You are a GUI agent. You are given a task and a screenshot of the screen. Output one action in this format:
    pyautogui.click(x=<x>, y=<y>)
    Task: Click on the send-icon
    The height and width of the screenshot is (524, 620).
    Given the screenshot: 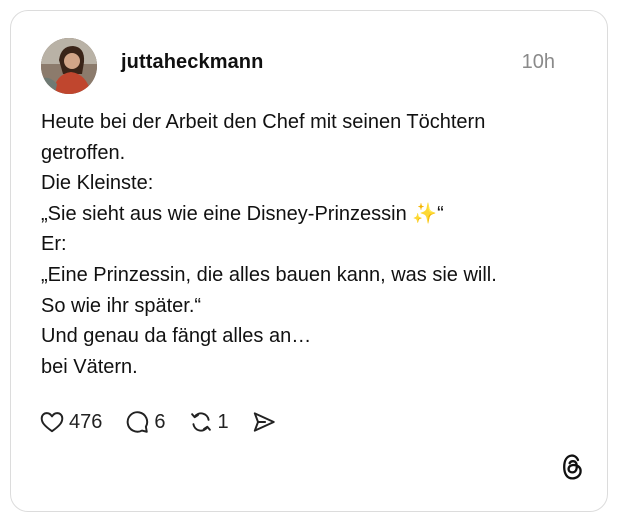 What is the action you would take?
    pyautogui.click(x=264, y=422)
    